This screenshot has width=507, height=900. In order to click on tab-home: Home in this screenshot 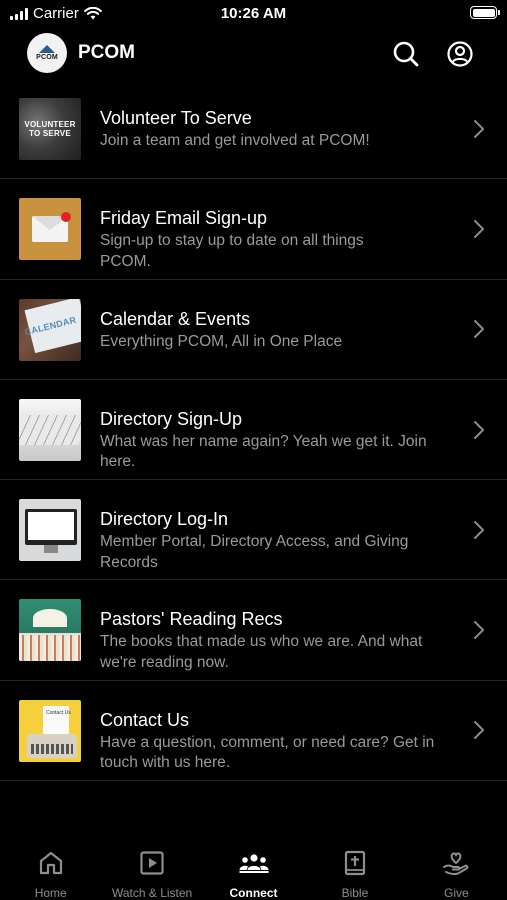, I will do `click(50, 868)`.